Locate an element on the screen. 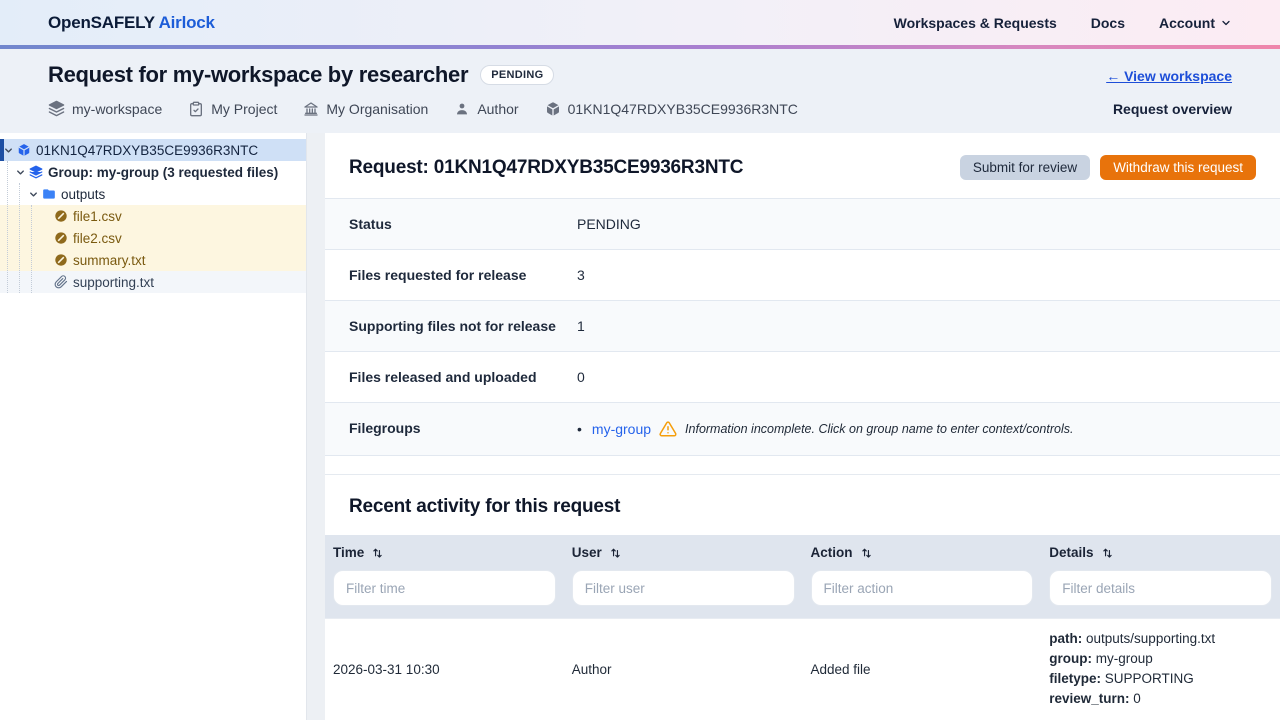  pending-file-icon is located at coordinates (61, 238).